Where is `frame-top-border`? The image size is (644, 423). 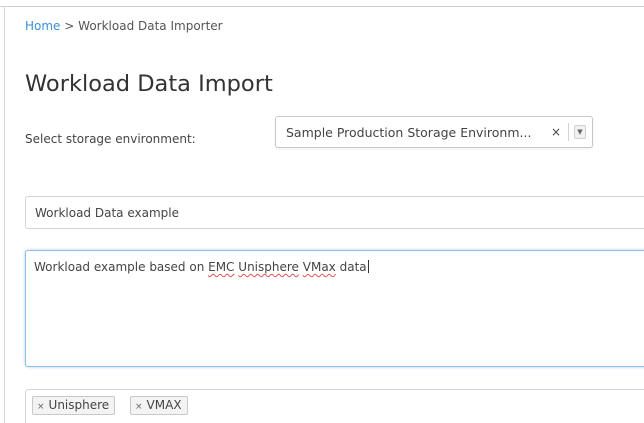 frame-top-border is located at coordinates (322, 6).